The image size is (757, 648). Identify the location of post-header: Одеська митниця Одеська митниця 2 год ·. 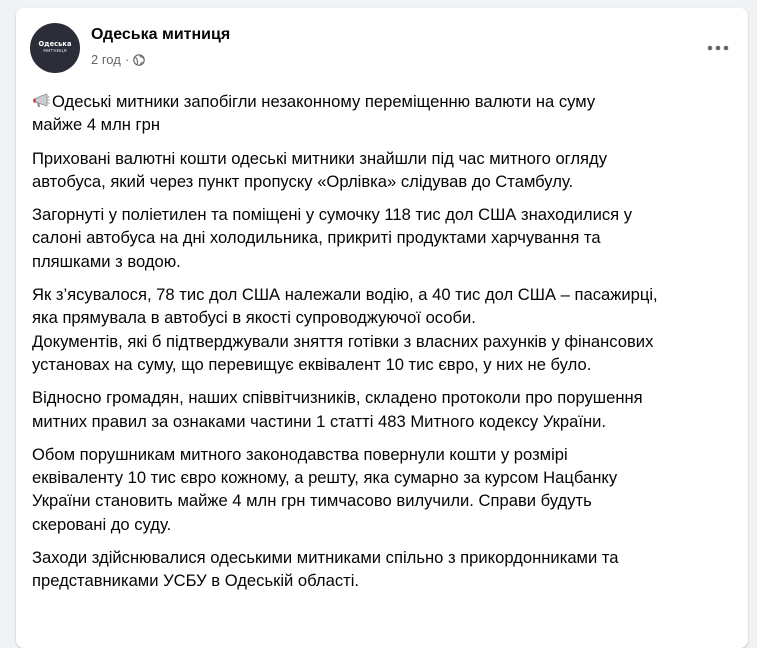
(382, 44).